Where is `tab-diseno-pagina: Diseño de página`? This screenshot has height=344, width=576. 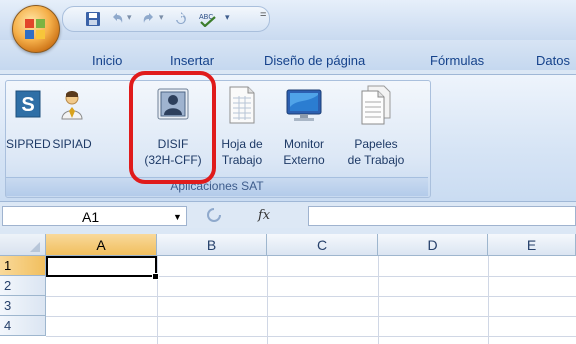 tab-diseno-pagina: Diseño de página is located at coordinates (314, 60).